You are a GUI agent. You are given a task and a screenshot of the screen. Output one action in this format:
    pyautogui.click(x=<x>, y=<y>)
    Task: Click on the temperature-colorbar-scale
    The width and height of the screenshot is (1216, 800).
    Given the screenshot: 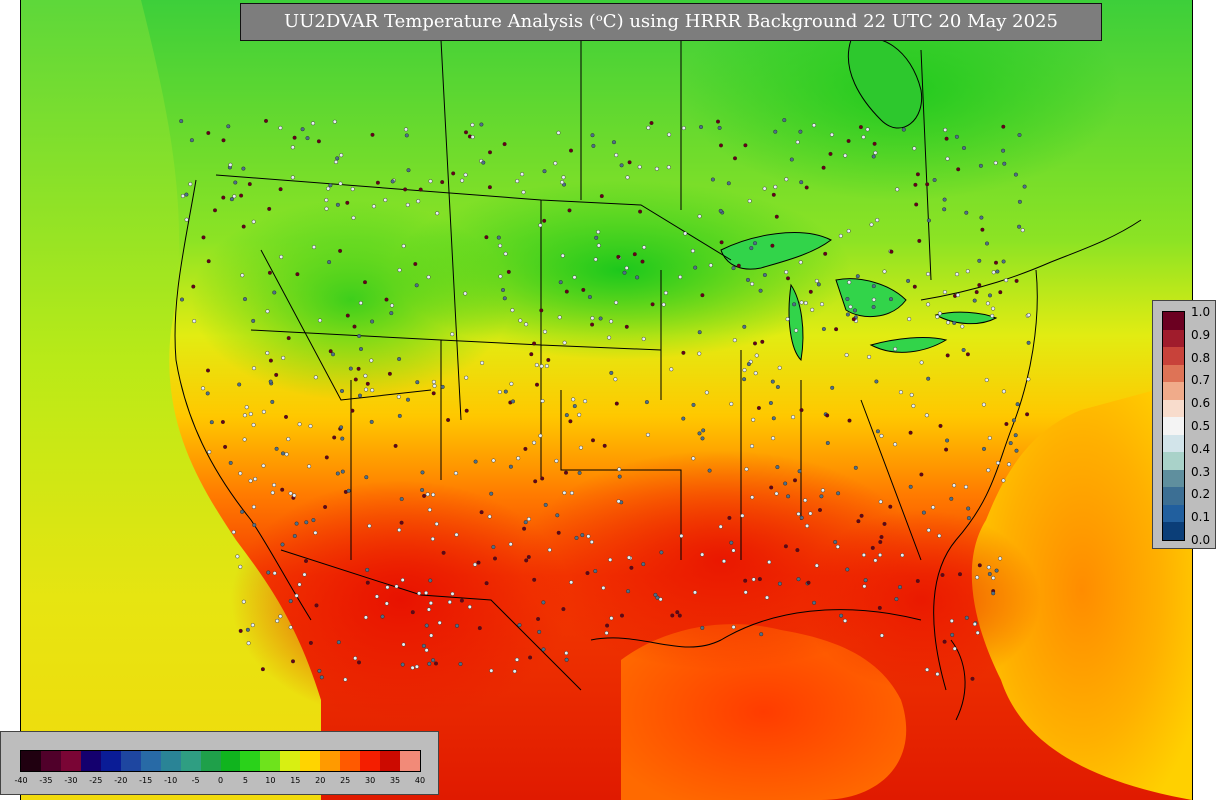 What is the action you would take?
    pyautogui.click(x=220, y=761)
    